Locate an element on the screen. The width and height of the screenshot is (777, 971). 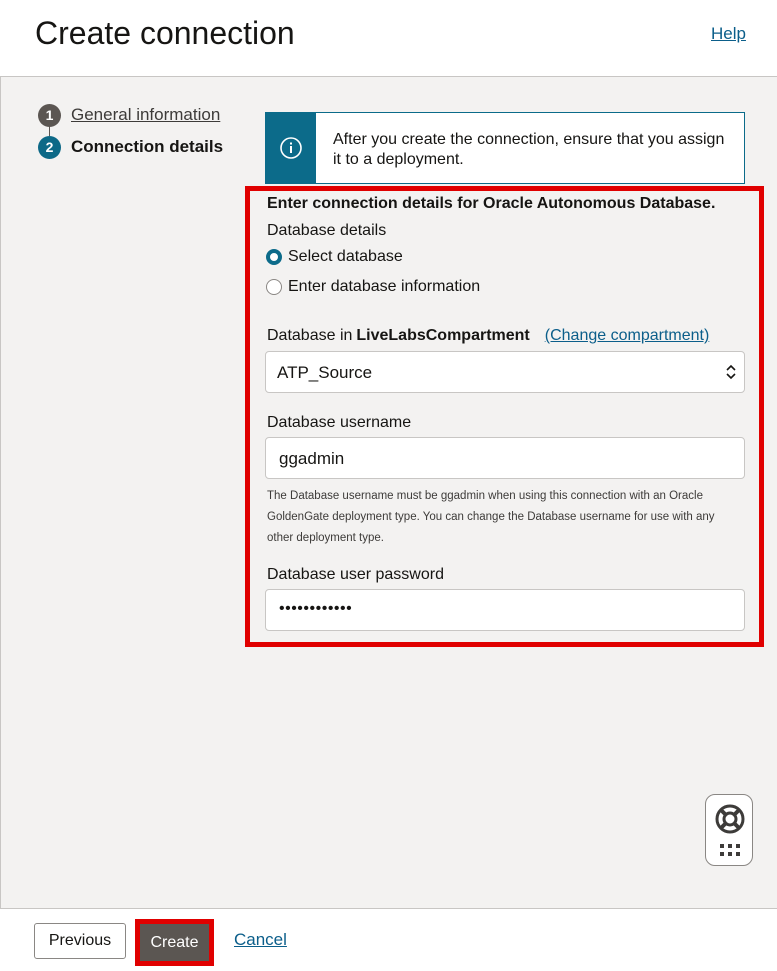
radio-label: Select database is located at coordinates (345, 256).